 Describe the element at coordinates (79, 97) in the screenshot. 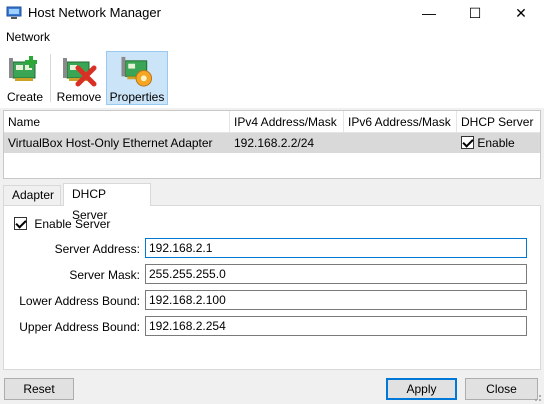

I see `remove-label: Remove` at that location.